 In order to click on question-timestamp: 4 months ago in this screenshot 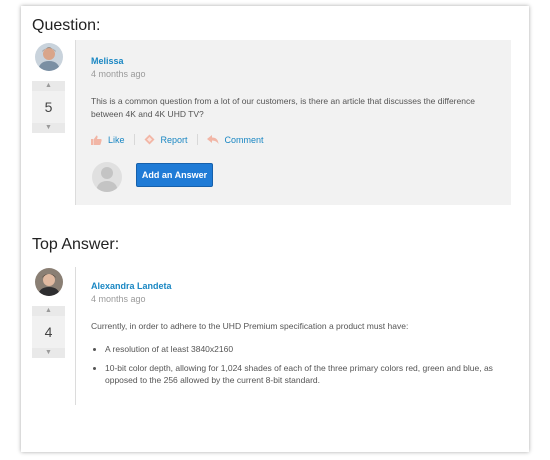, I will do `click(118, 74)`.